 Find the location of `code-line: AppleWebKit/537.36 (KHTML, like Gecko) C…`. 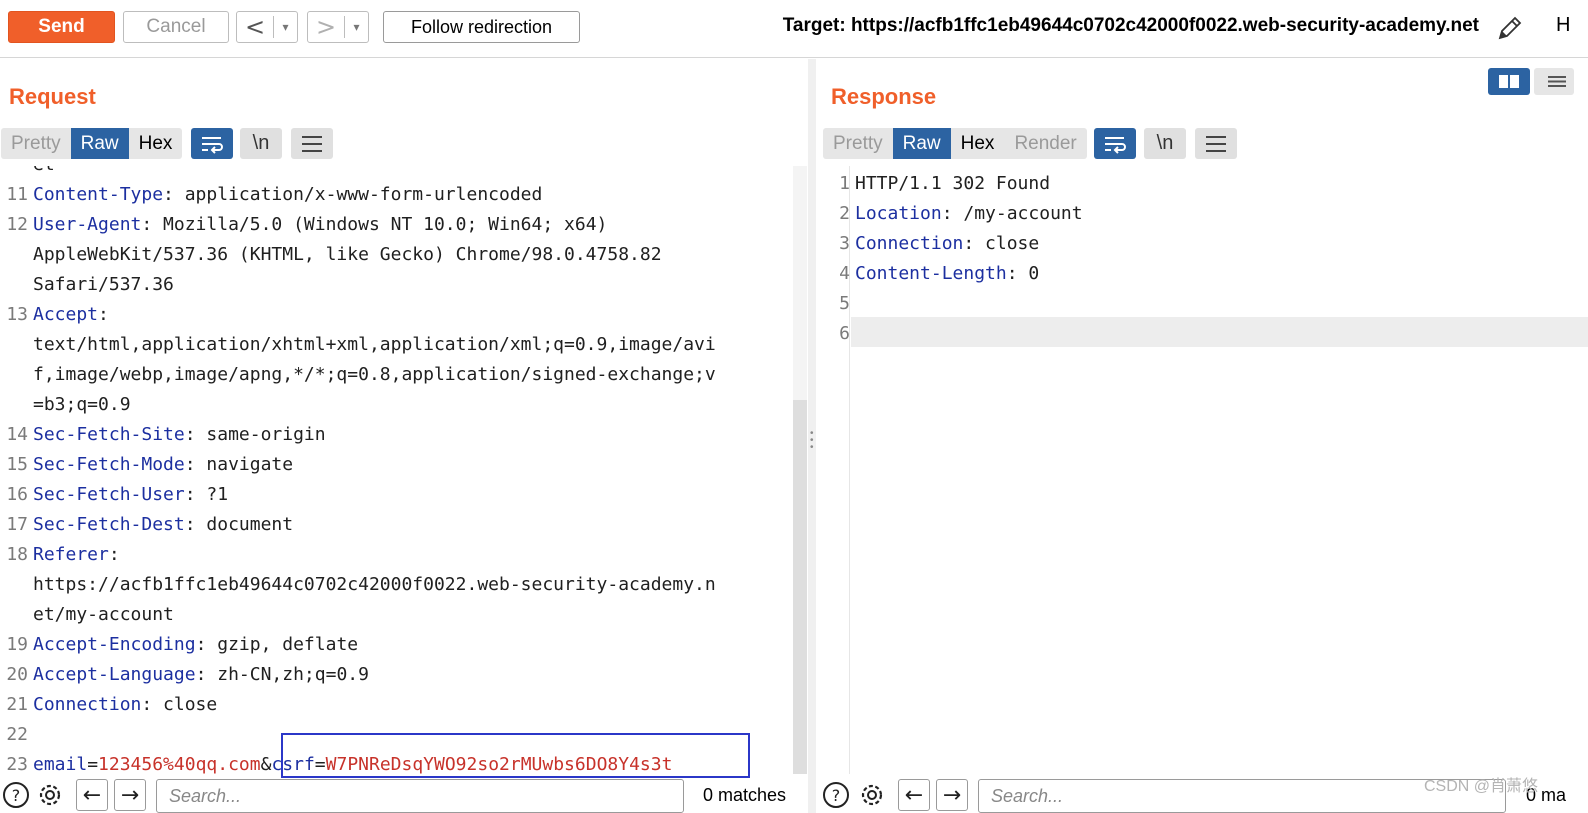

code-line: AppleWebKit/537.36 (KHTML, like Gecko) C… is located at coordinates (396, 255).